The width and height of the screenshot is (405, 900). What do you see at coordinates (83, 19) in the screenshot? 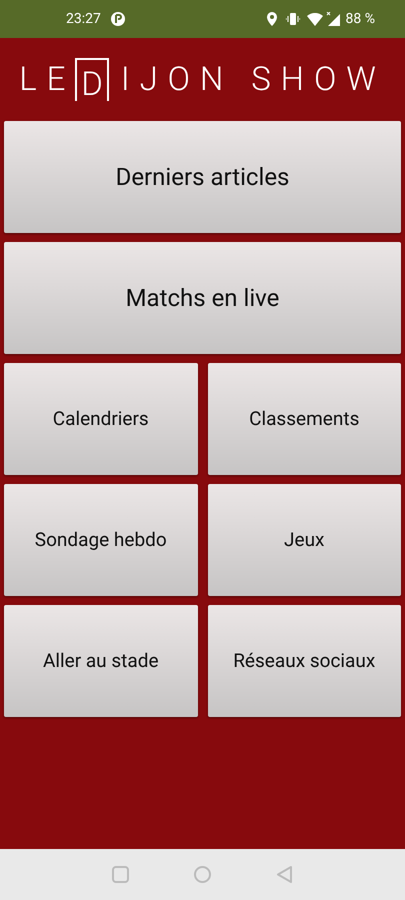
I see `clock-text: 23:27` at bounding box center [83, 19].